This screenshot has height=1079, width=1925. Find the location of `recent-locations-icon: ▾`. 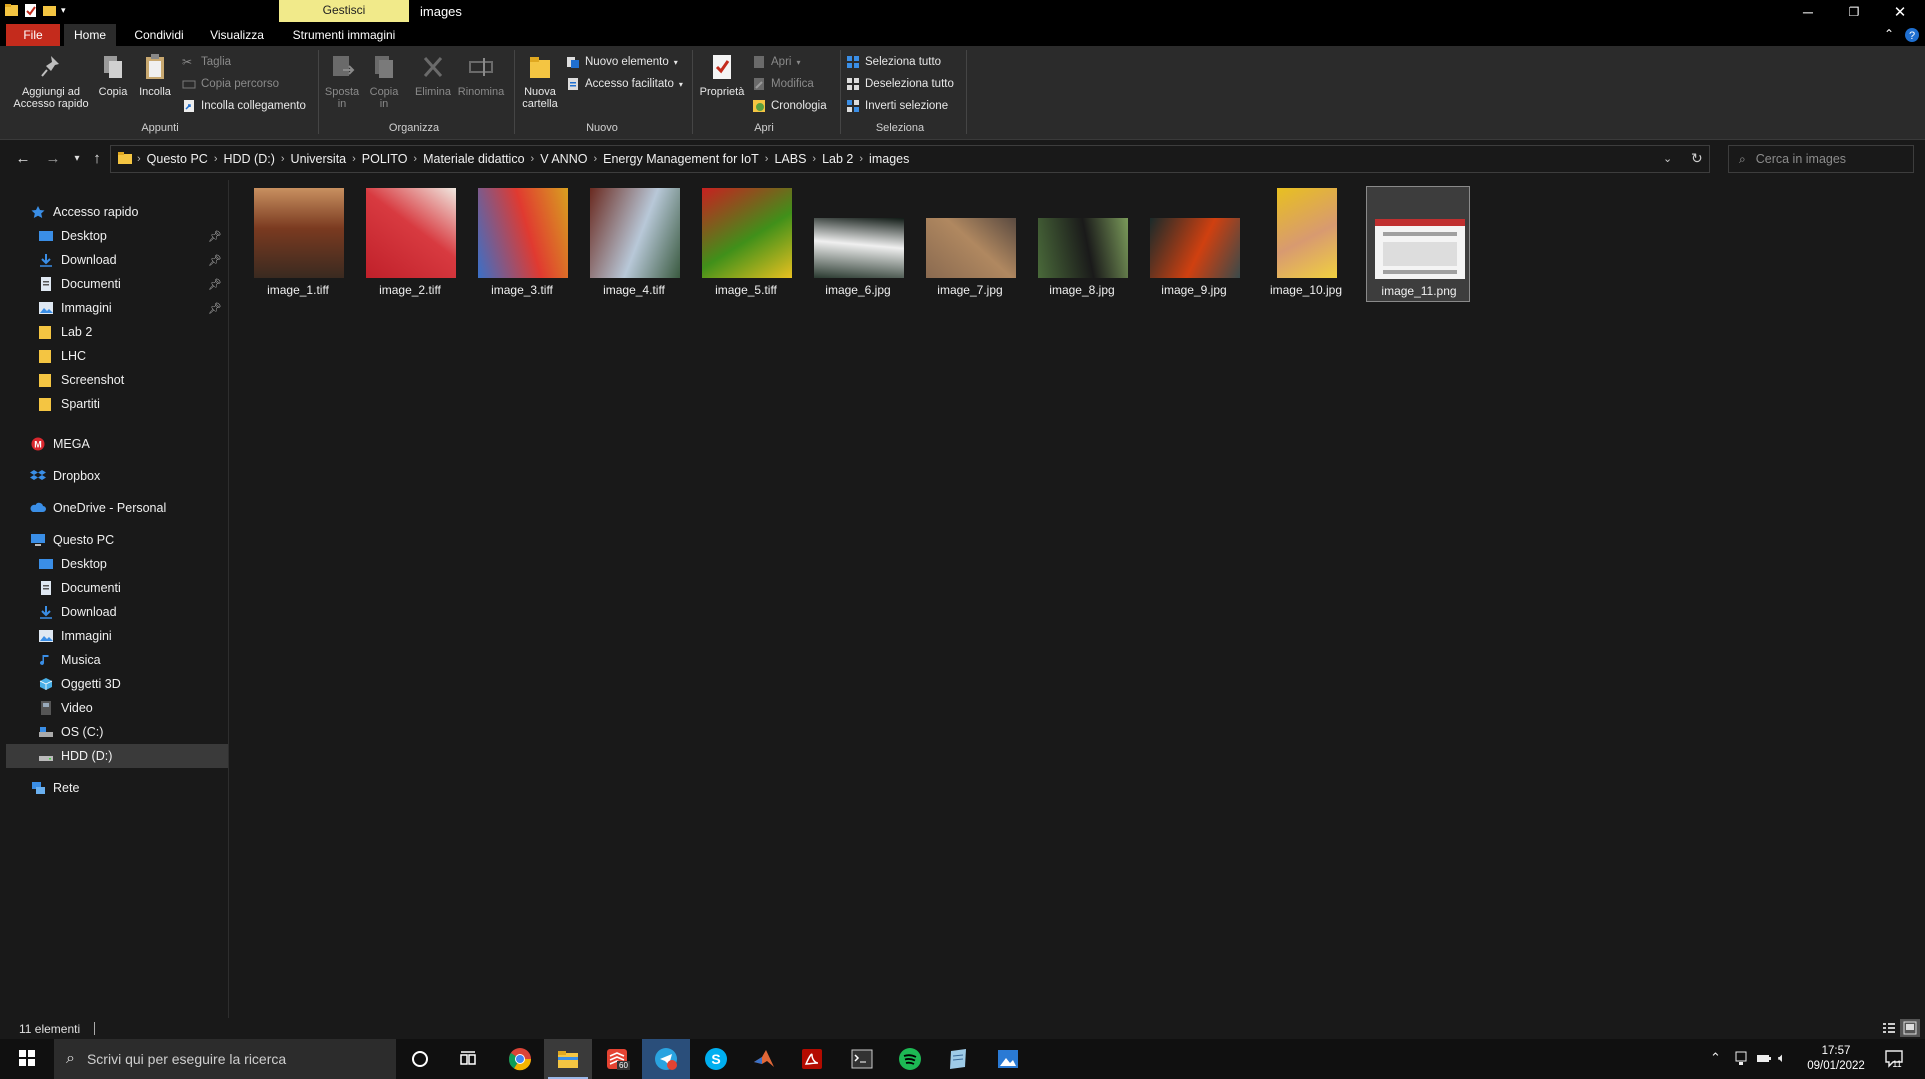

recent-locations-icon: ▾ is located at coordinates (77, 159).